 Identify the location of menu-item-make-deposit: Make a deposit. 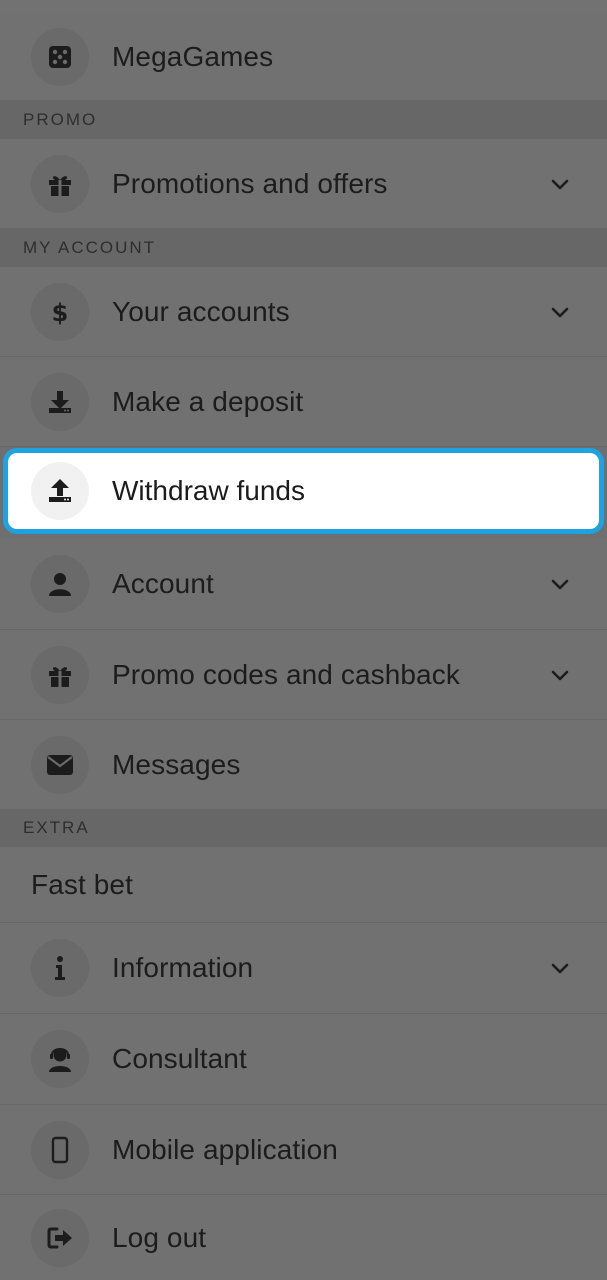
(303, 402).